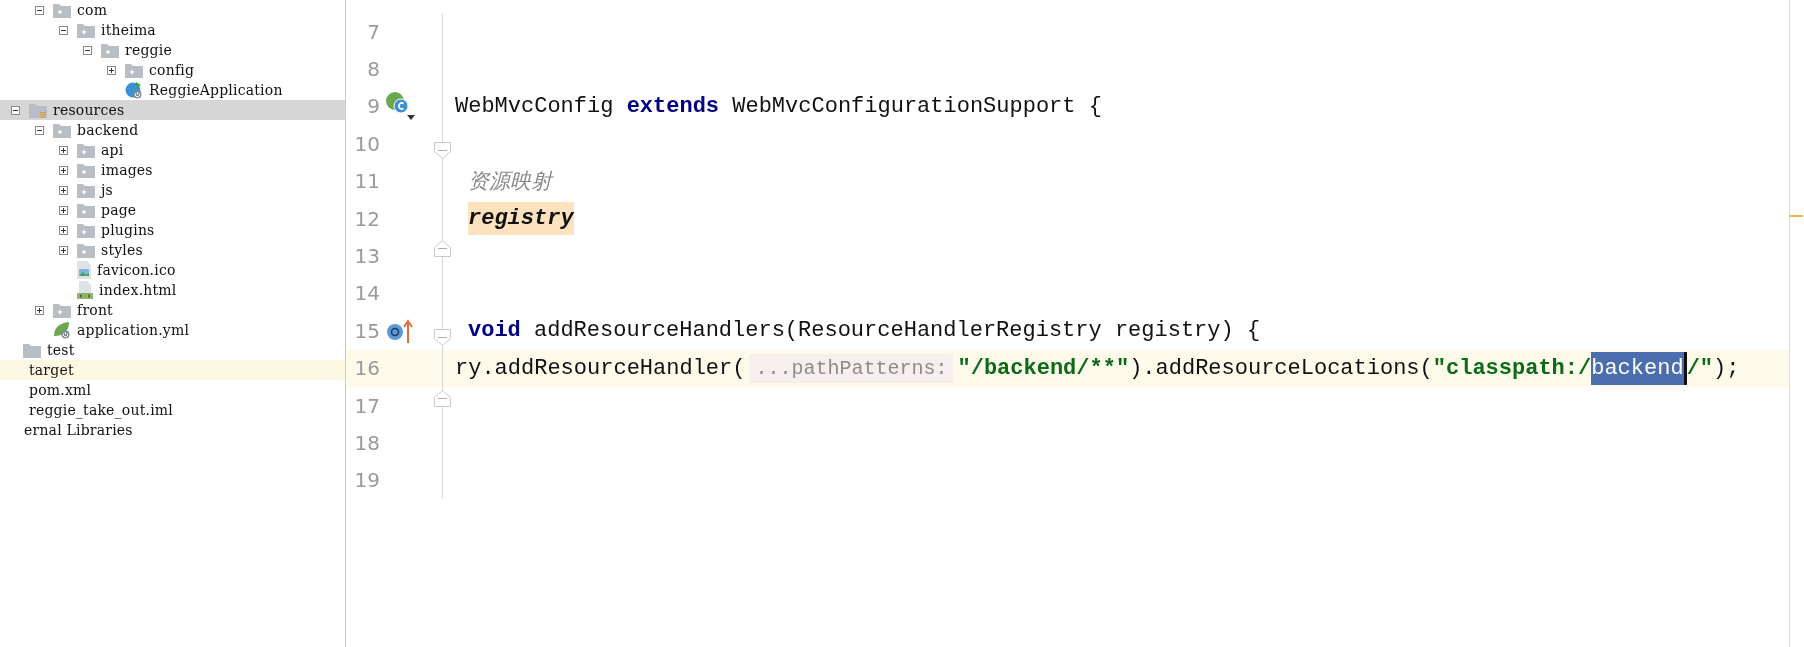  Describe the element at coordinates (494, 331) in the screenshot. I see `keyword: void` at that location.